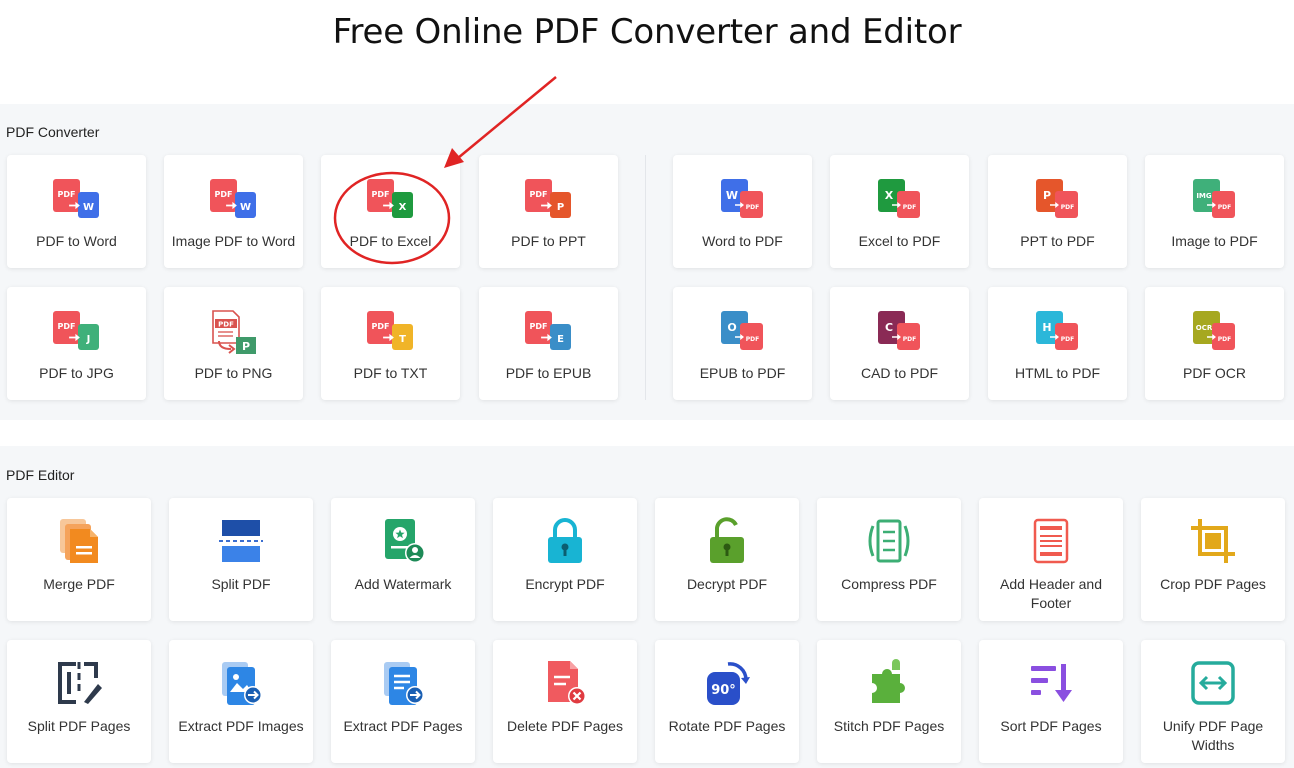 This screenshot has height=768, width=1294. I want to click on pdf-ocr-card: OCR PDF PDF OCR, so click(1214, 343).